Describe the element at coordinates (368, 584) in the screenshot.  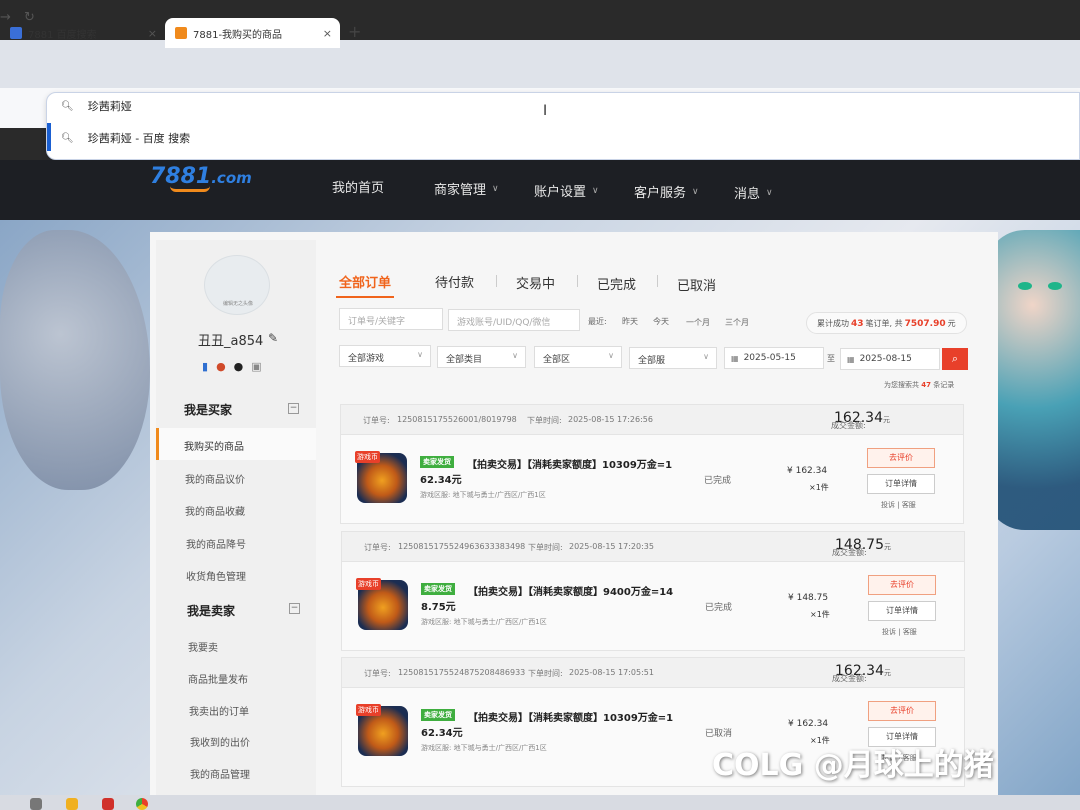
I see `thumb-tag: 游戏币` at that location.